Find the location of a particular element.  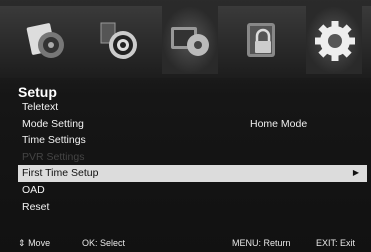

menu-title: Setup is located at coordinates (37, 92).